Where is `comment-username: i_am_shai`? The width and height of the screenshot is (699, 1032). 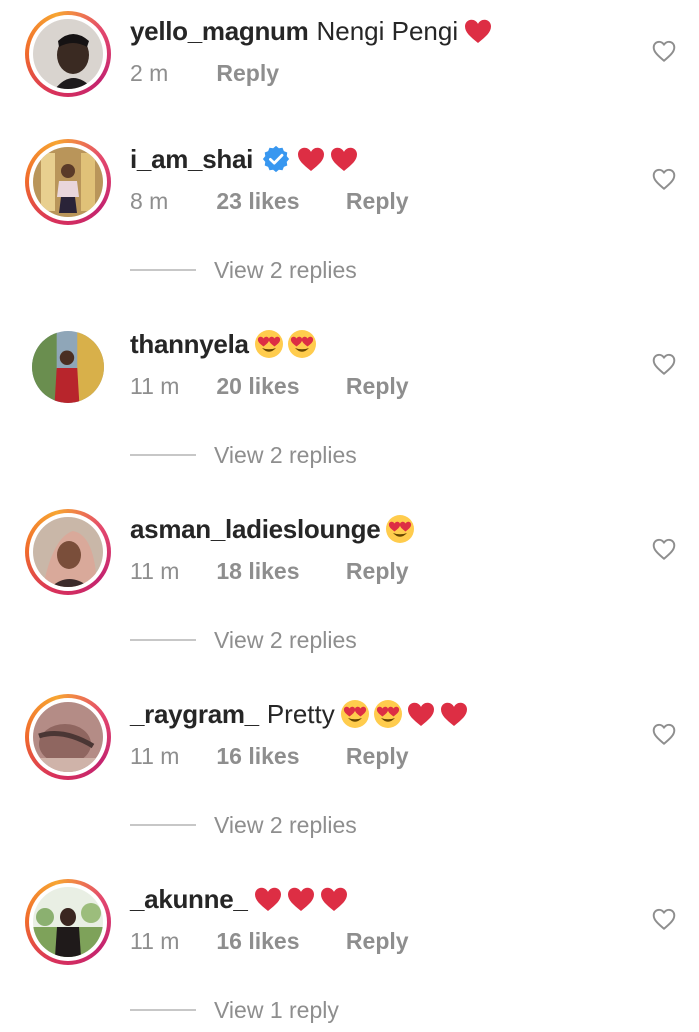
comment-username: i_am_shai is located at coordinates (191, 159).